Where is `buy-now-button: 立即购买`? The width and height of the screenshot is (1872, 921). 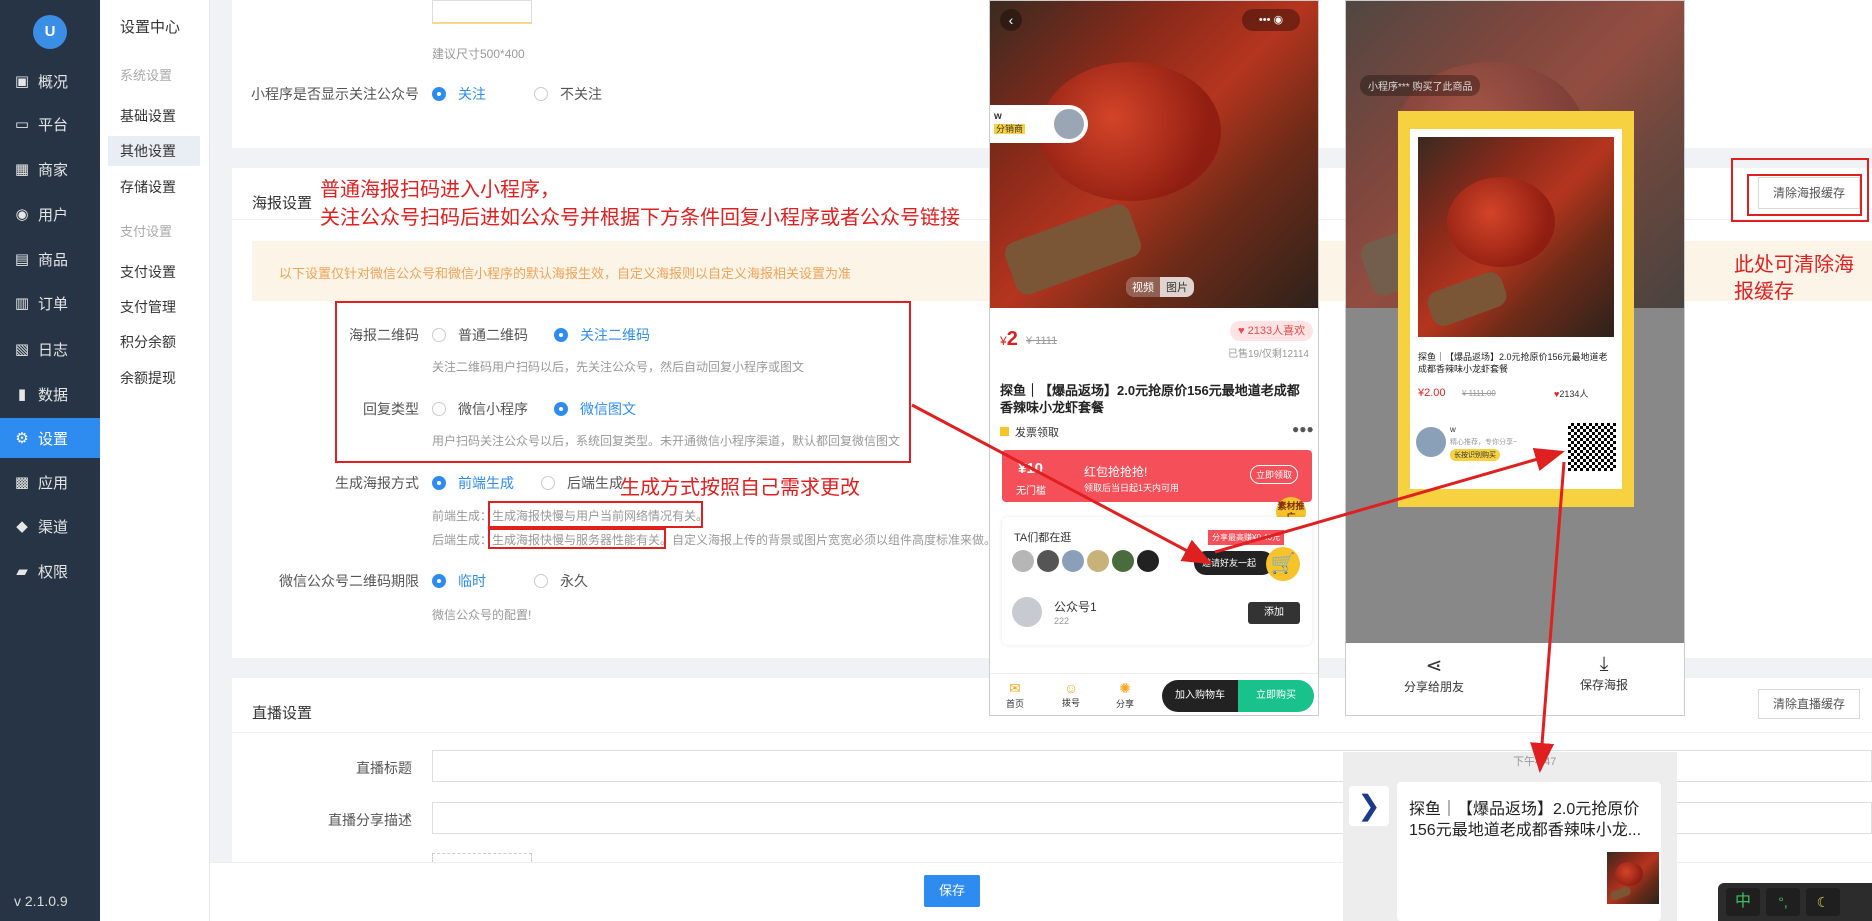 buy-now-button: 立即购买 is located at coordinates (1276, 696).